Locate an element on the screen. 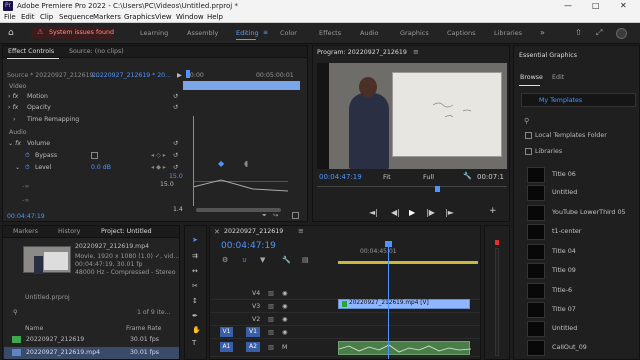 The width and height of the screenshot is (640, 360). program-menu-icon: ≡ is located at coordinates (416, 52).